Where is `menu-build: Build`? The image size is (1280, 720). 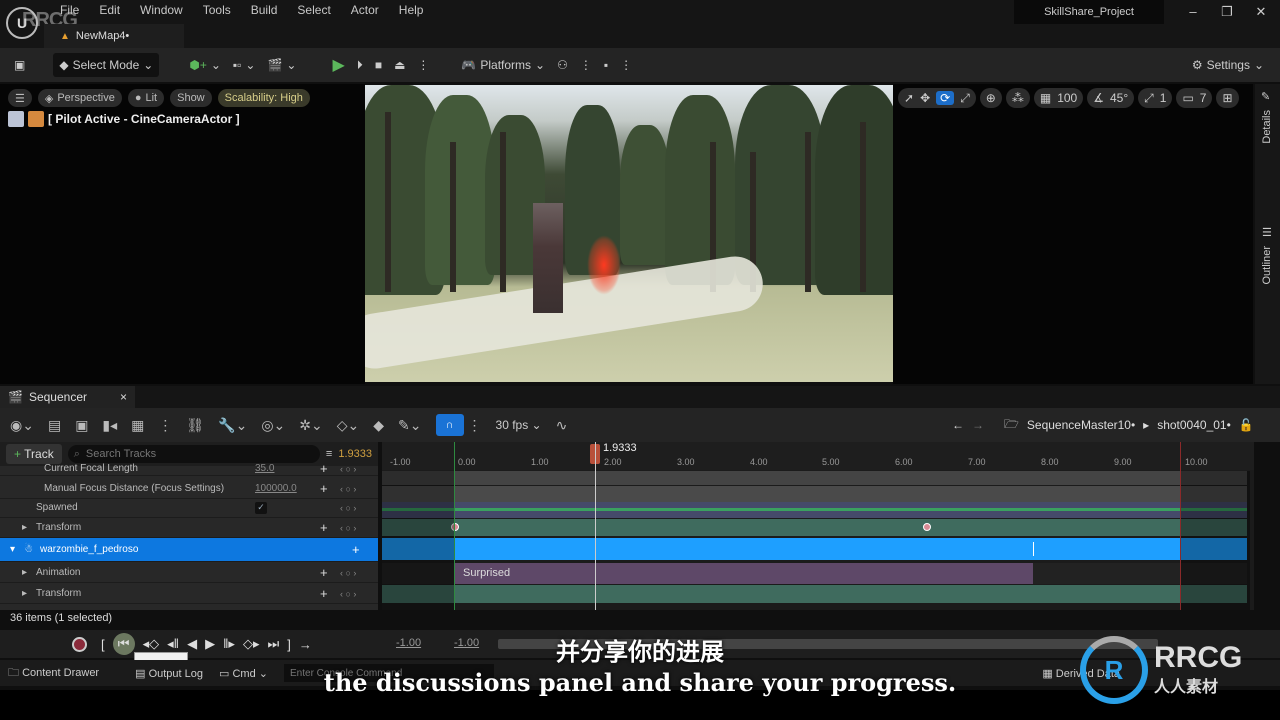 menu-build: Build is located at coordinates (264, 11).